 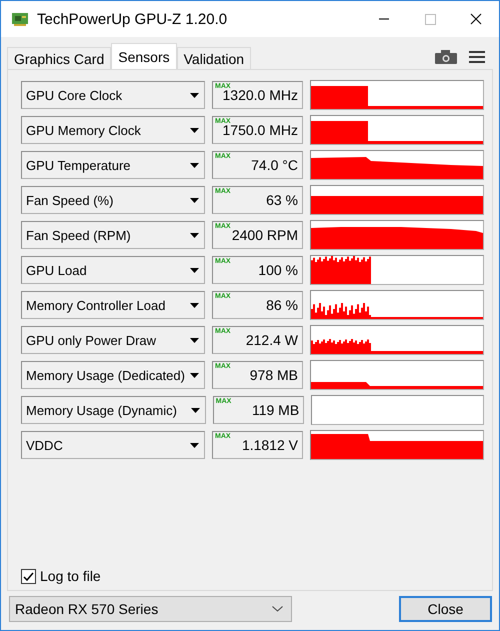 I want to click on sensor-dropdown: GPU Core Clock, so click(x=113, y=95).